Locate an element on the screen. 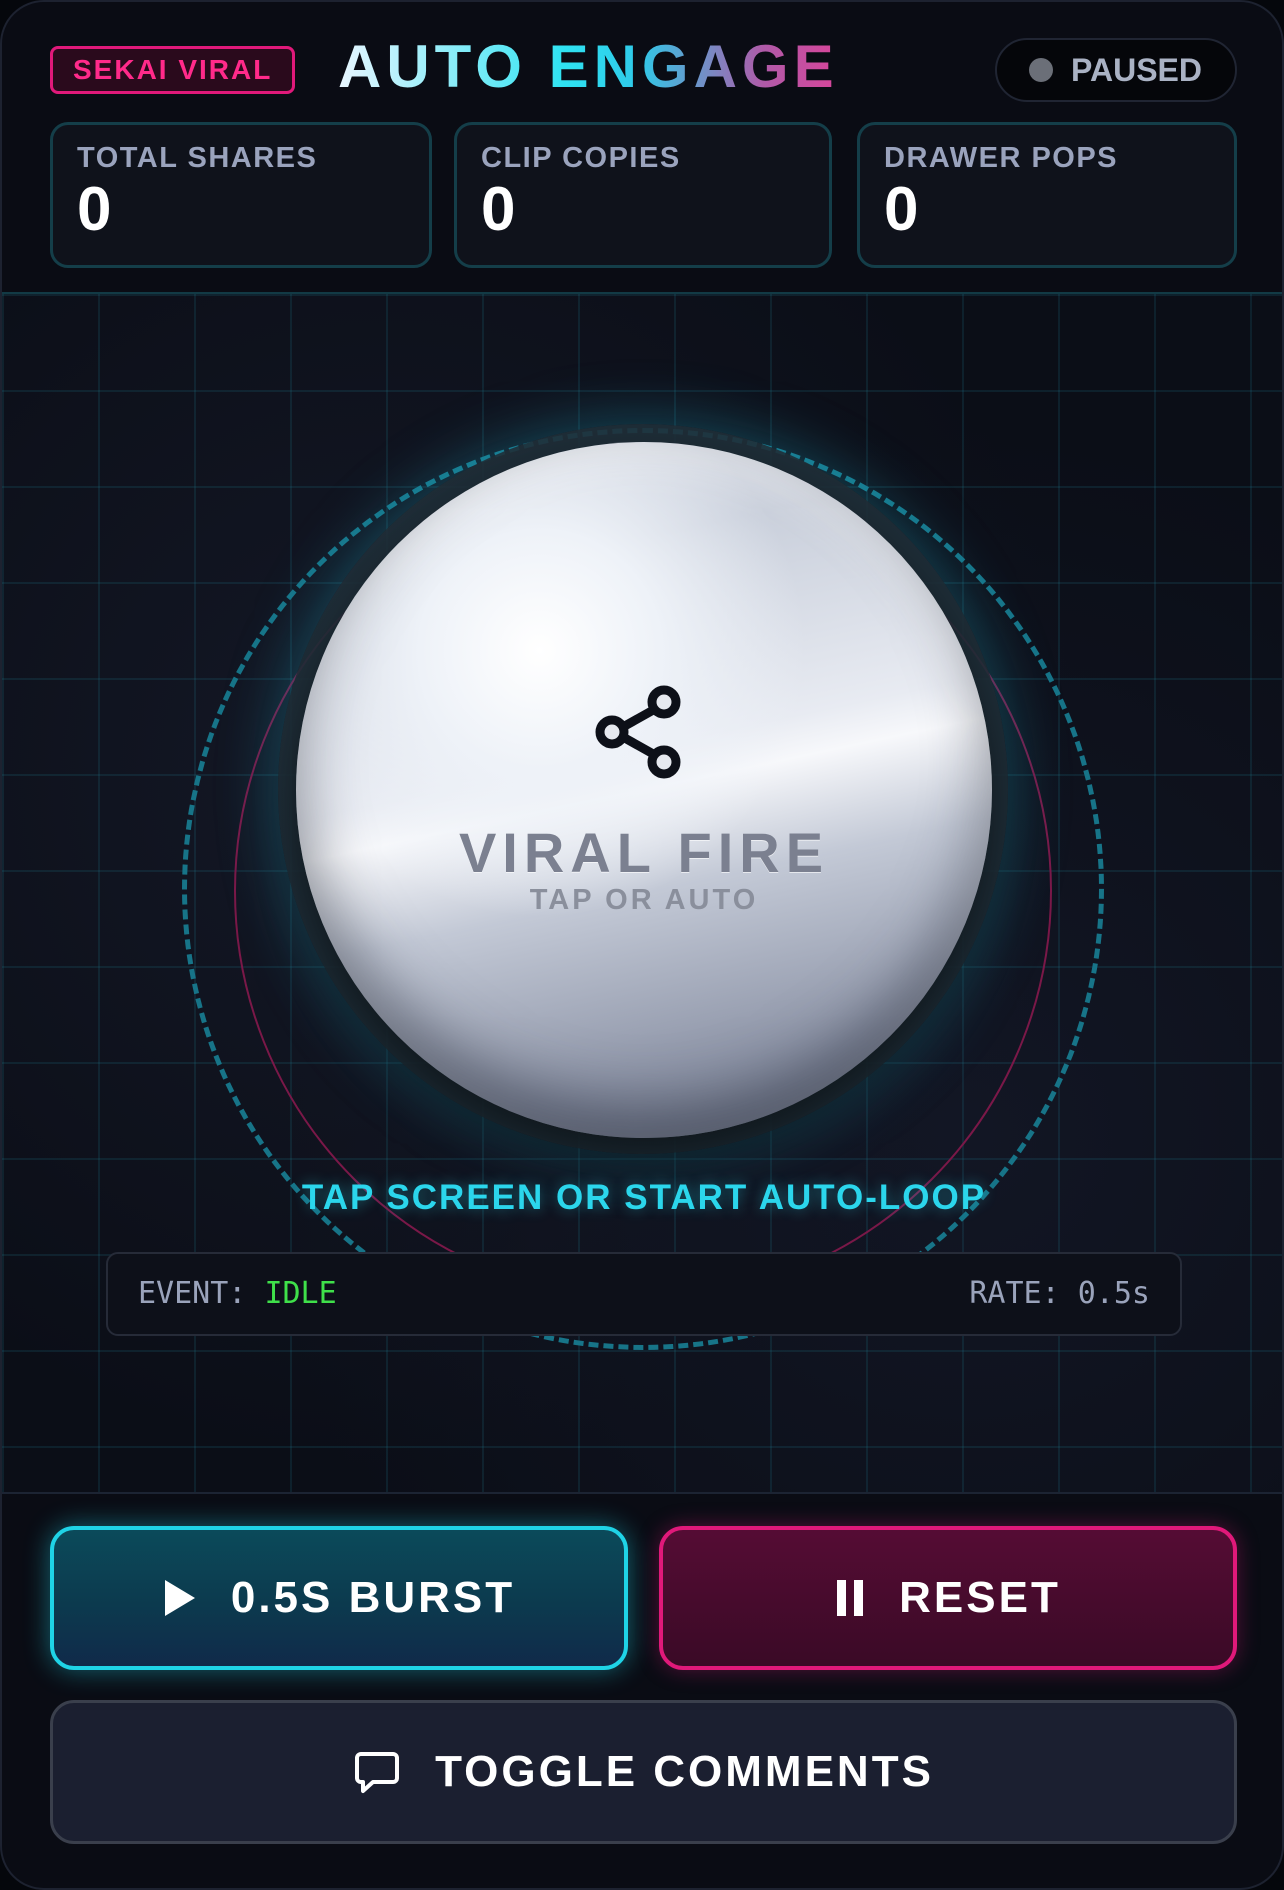  event-bar: EVENT: IDLE RATE: 0.5s is located at coordinates (644, 1294).